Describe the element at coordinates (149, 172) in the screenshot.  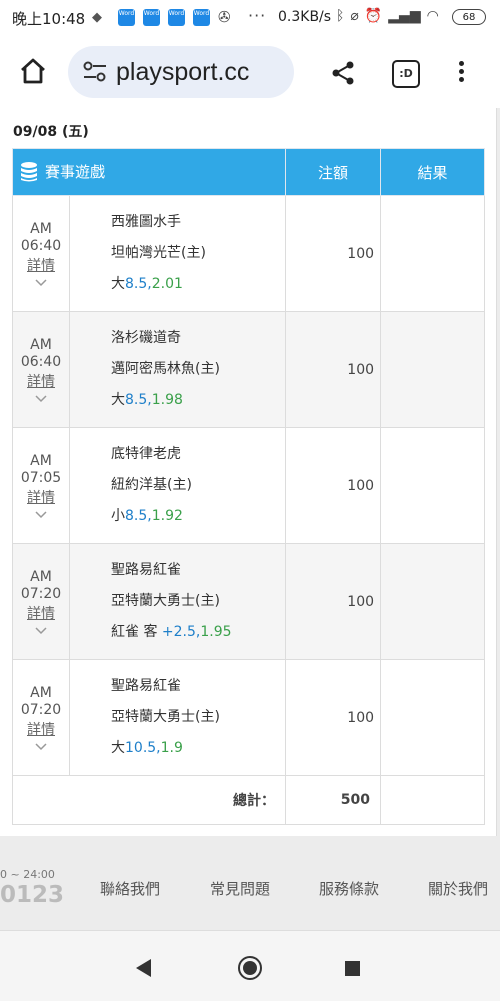
I see `header-game: 賽事遊戲` at that location.